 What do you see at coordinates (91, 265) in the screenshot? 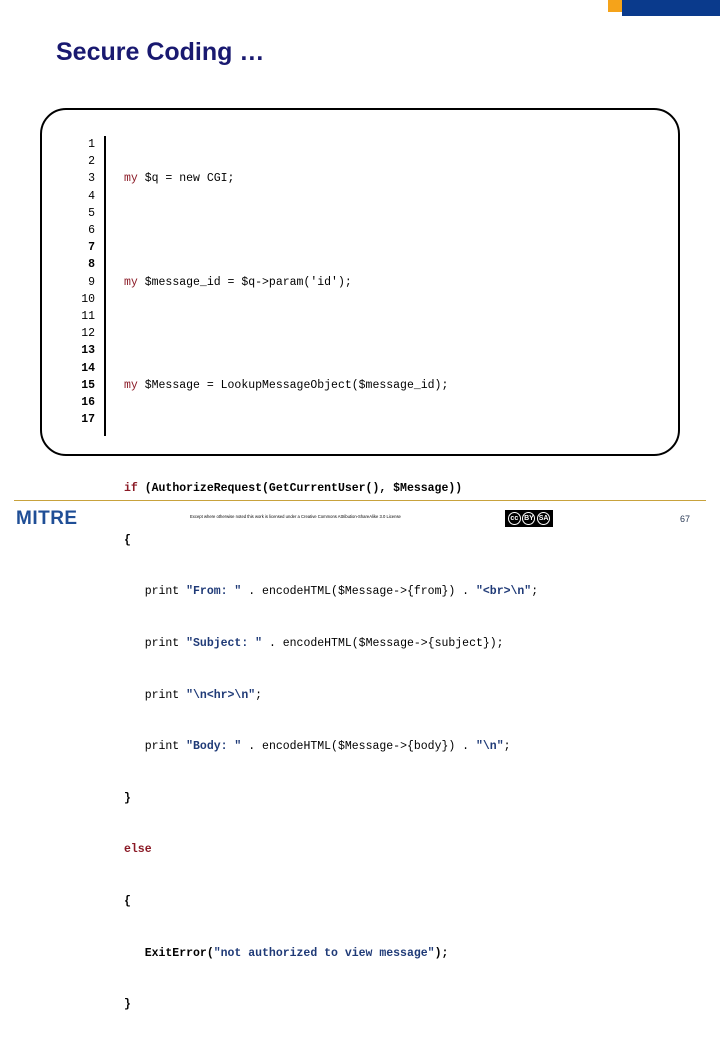
I see `line-number: 8` at bounding box center [91, 265].